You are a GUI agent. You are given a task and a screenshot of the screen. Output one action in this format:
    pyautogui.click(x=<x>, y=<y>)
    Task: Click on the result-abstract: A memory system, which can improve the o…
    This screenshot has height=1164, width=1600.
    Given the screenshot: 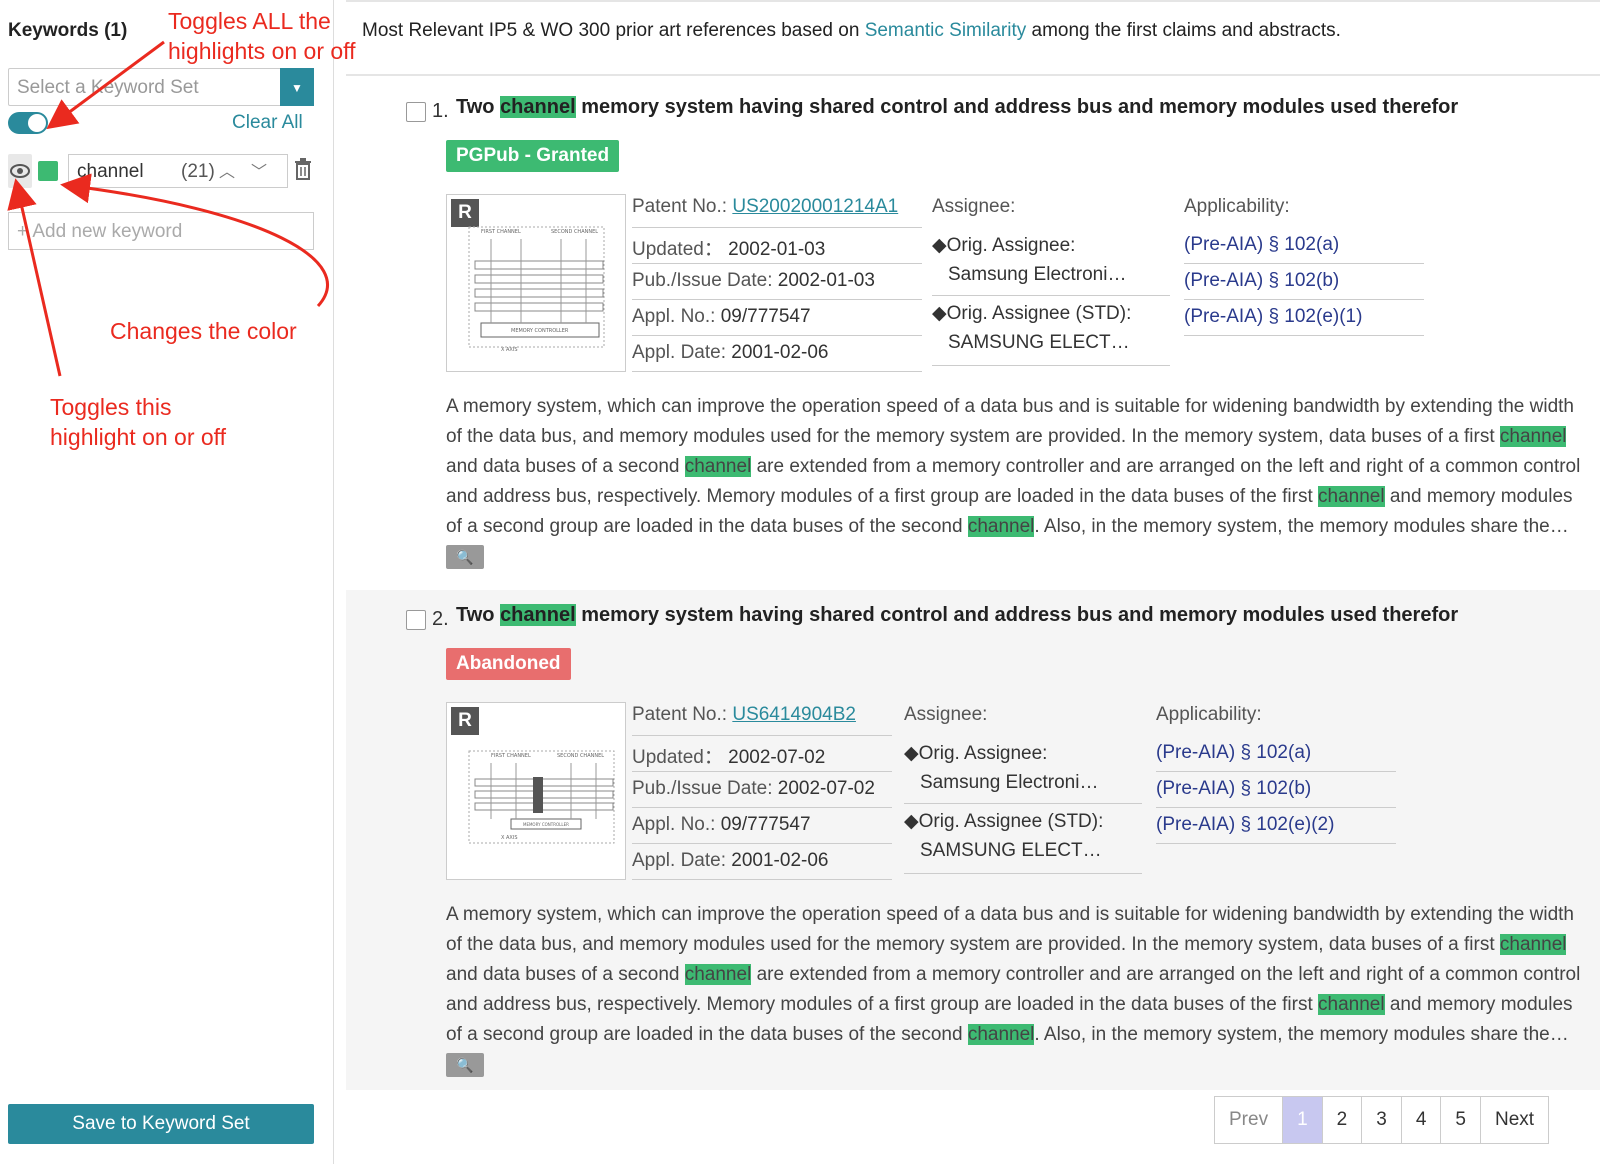 What is the action you would take?
    pyautogui.click(x=1016, y=482)
    